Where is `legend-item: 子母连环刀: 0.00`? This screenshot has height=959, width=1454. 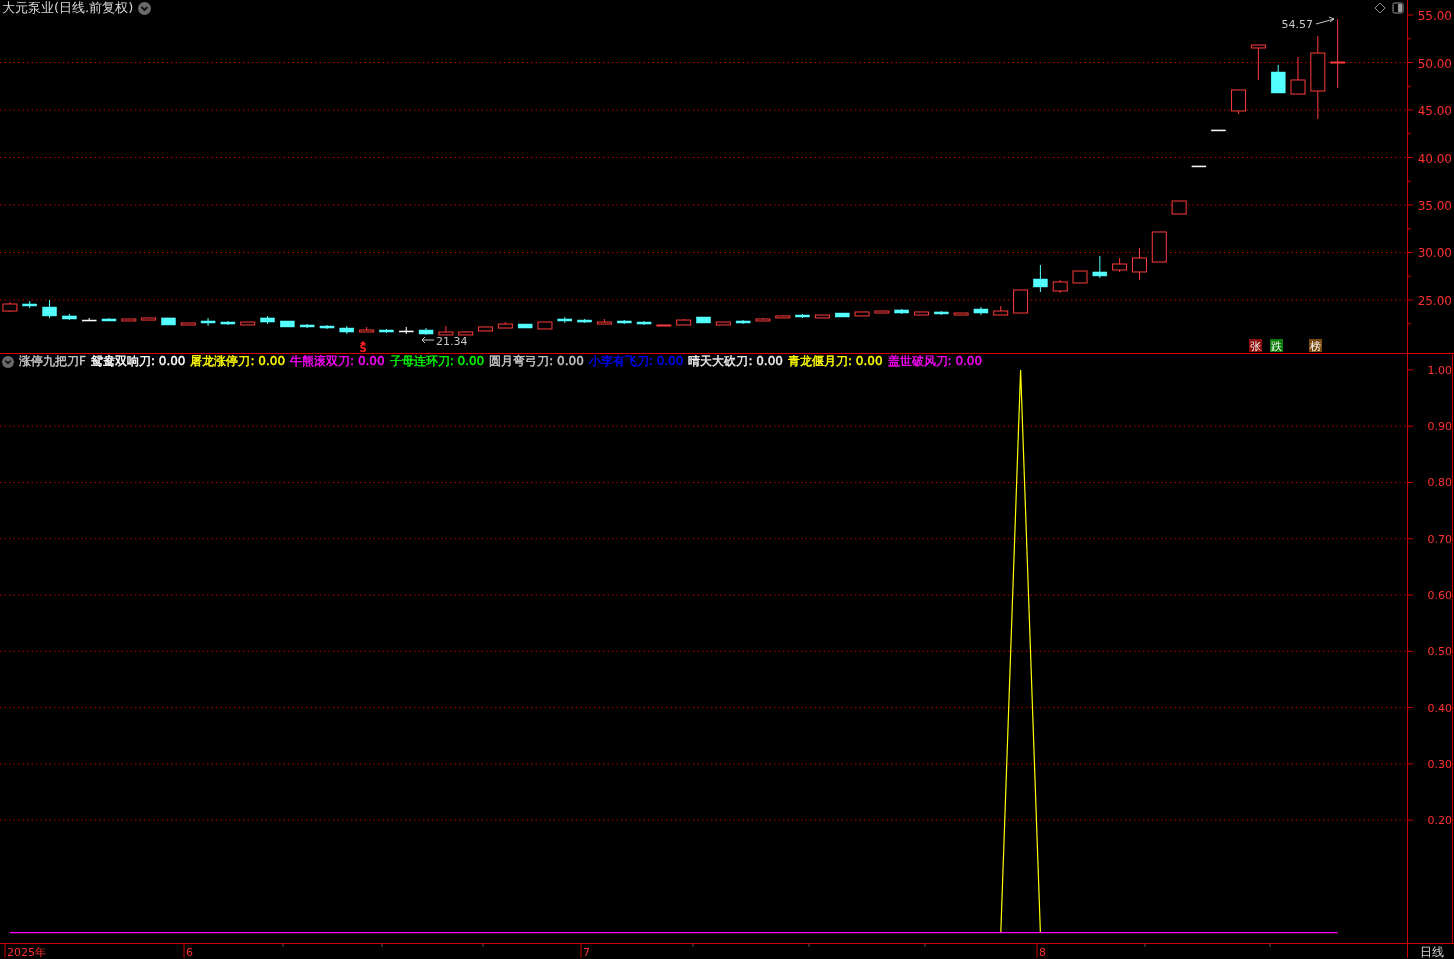 legend-item: 子母连环刀: 0.00 is located at coordinates (437, 361).